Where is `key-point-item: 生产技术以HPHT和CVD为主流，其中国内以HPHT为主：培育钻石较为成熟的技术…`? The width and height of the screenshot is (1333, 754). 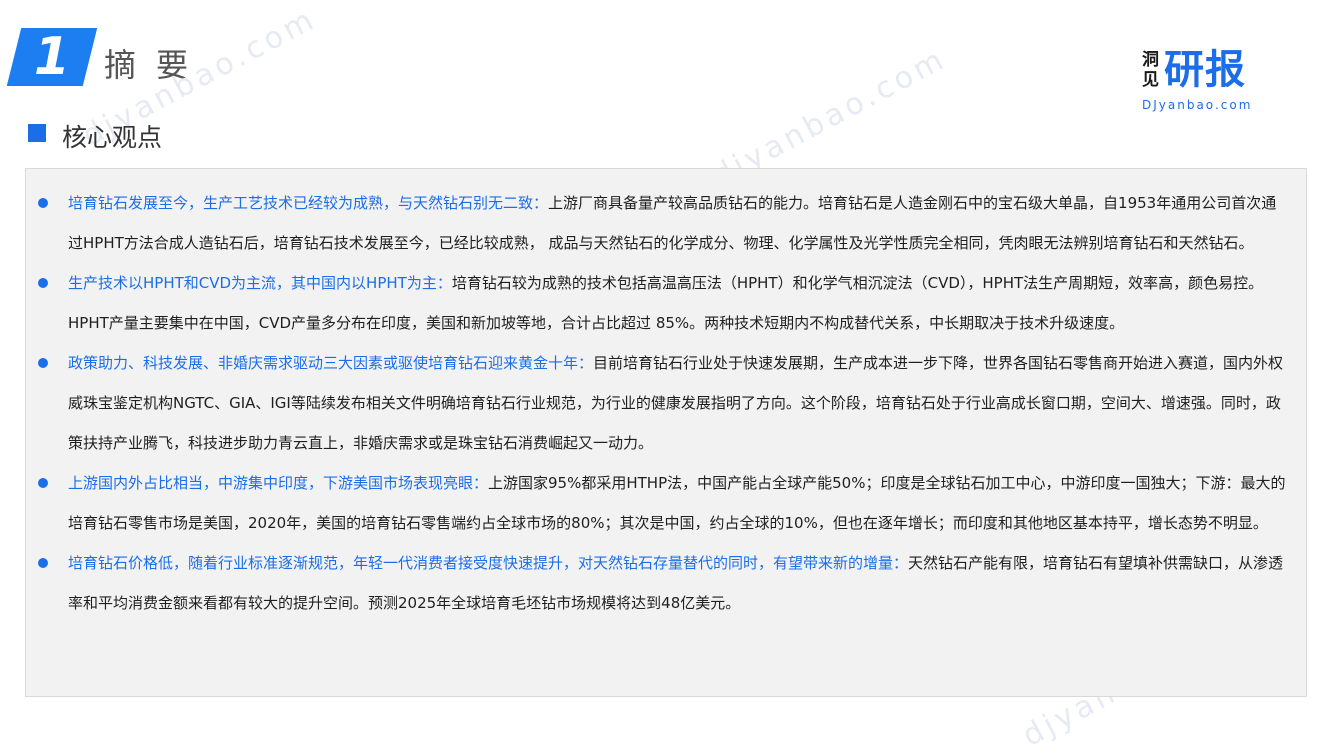 key-point-item: 生产技术以HPHT和CVD为主流，其中国内以HPHT为主：培育钻石较为成熟的技术… is located at coordinates (663, 303).